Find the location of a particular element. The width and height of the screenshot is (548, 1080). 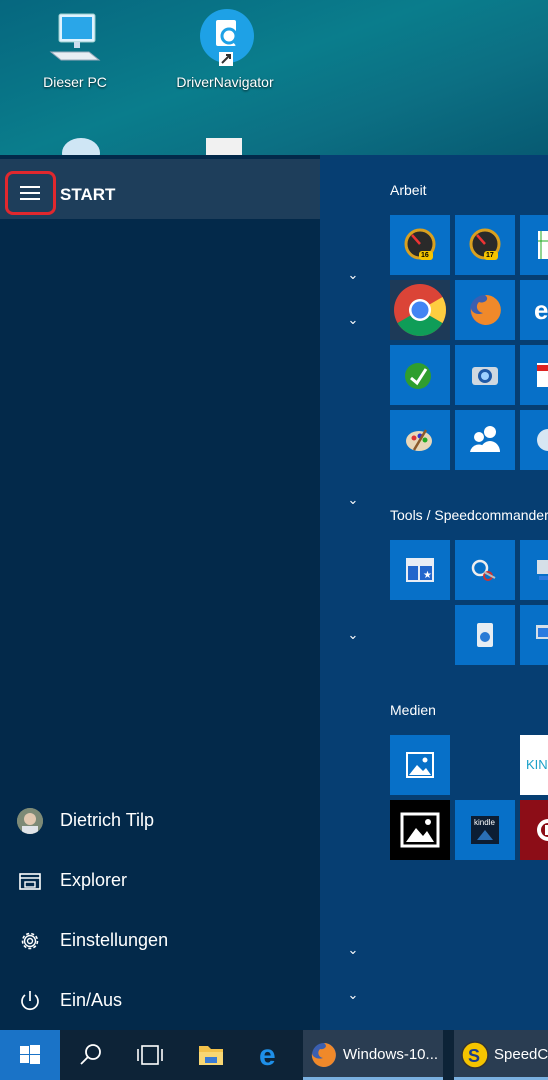

start-button is located at coordinates (30, 1055).